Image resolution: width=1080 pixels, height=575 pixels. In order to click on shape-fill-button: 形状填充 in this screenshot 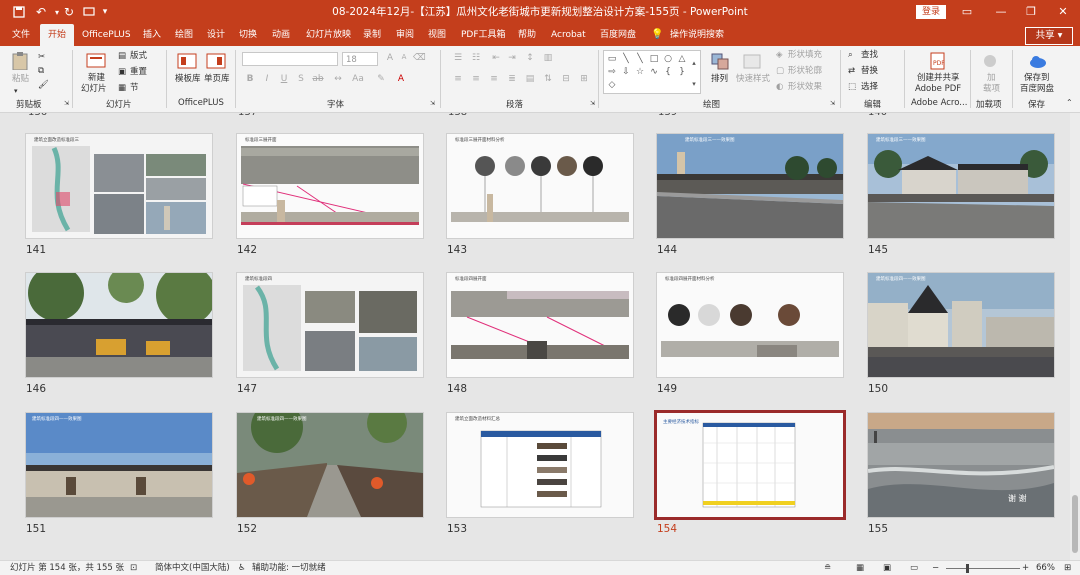, I will do `click(805, 55)`.